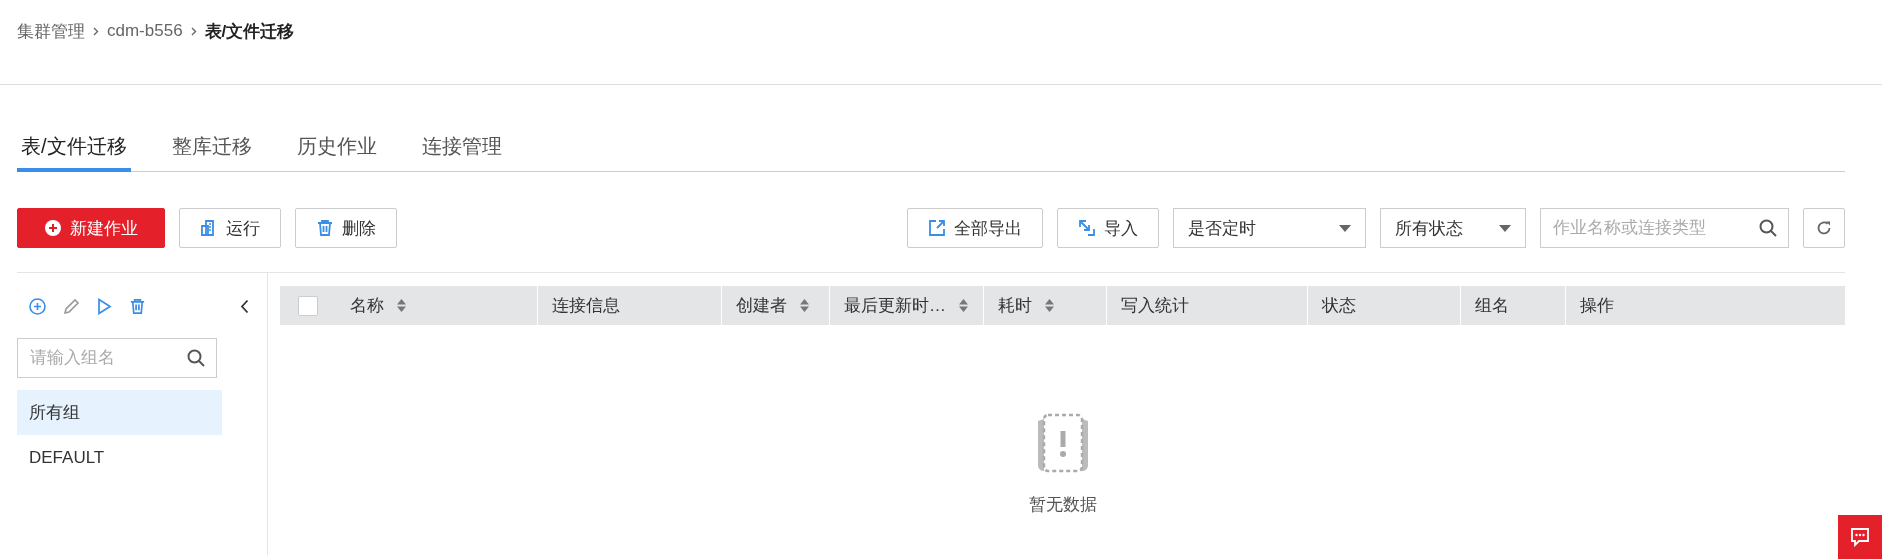 The height and width of the screenshot is (559, 1882). I want to click on toolbar-button: 删除, so click(346, 228).